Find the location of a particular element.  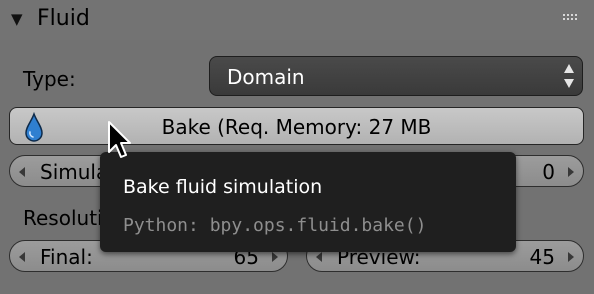

type-dropdown: Domain is located at coordinates (396, 76).